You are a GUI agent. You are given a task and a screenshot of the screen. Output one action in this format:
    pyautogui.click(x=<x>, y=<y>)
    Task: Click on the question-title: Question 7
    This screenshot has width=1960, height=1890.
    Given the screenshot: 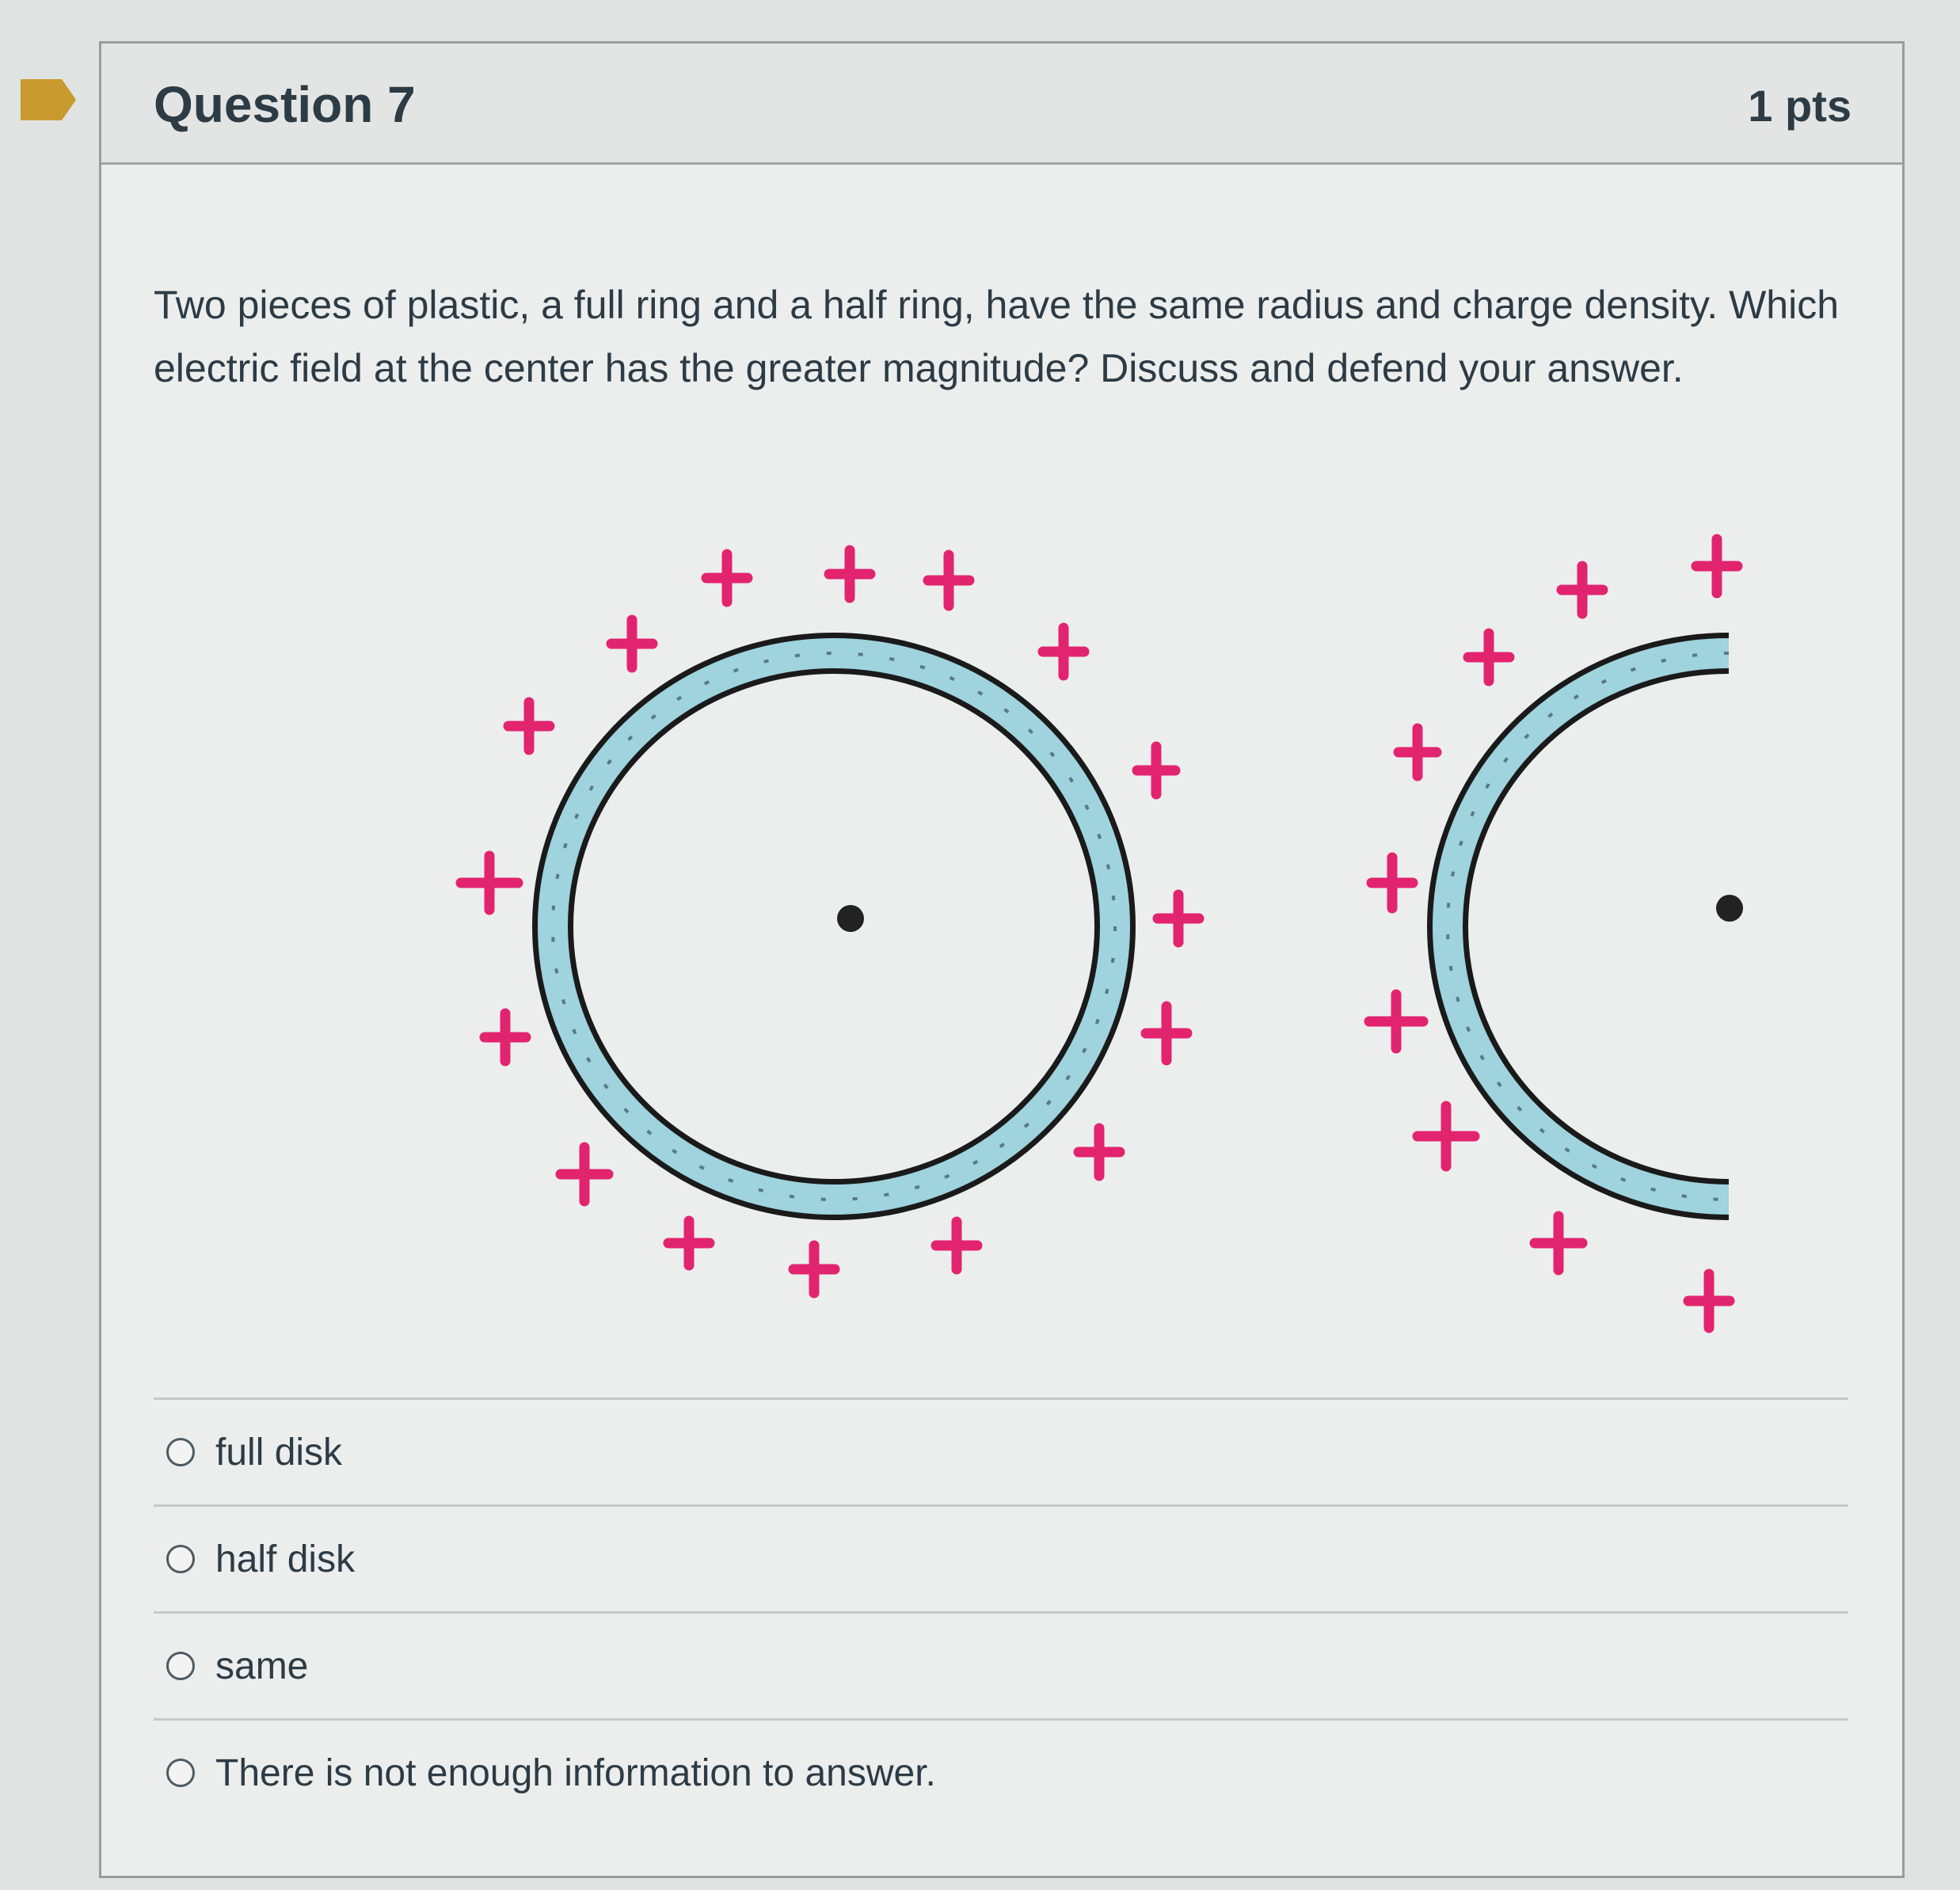 What is the action you would take?
    pyautogui.click(x=285, y=104)
    